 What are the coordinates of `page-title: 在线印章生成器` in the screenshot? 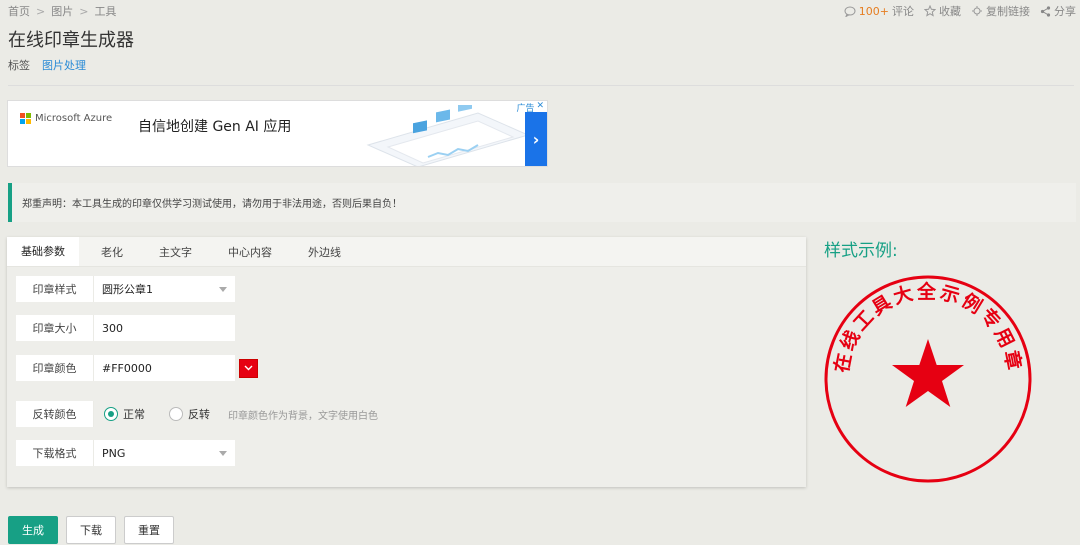 It's located at (71, 40).